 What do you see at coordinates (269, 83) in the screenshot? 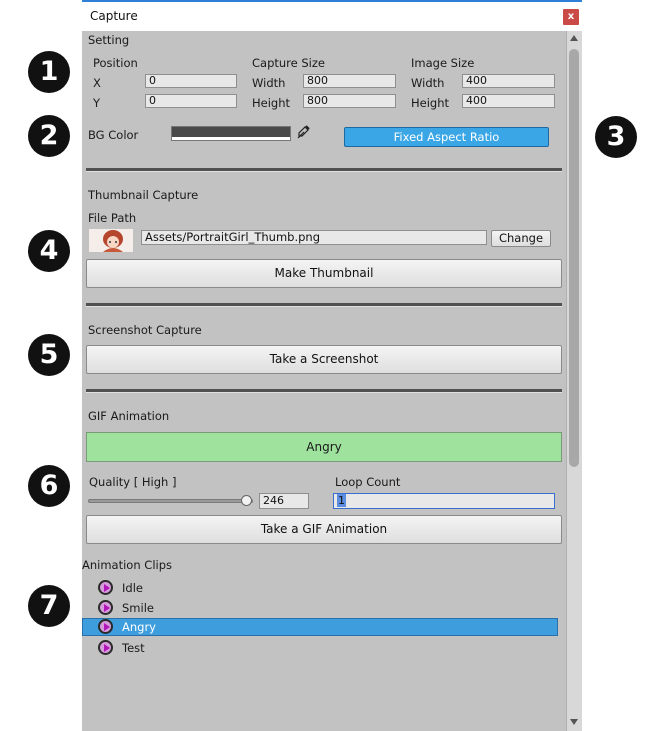
I see `capture-width-label: Width` at bounding box center [269, 83].